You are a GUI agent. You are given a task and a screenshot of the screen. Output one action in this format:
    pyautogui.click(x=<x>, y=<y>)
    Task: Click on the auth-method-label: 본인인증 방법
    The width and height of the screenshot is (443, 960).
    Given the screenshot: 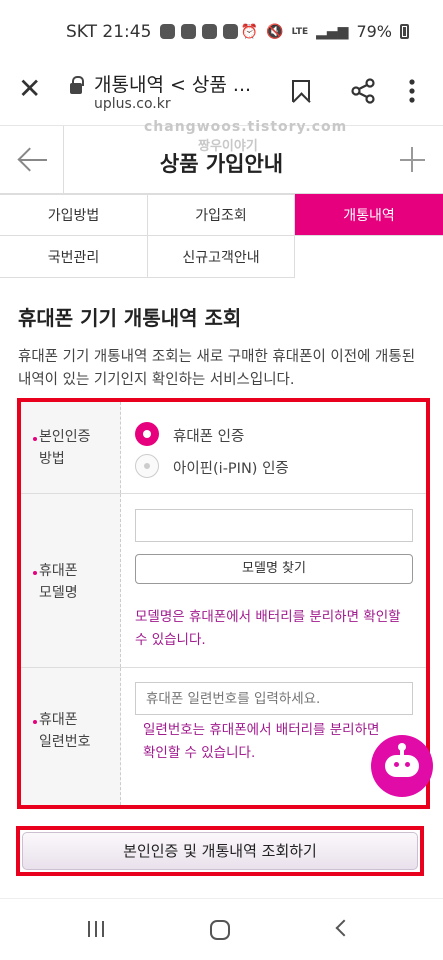 What is the action you would take?
    pyautogui.click(x=71, y=447)
    